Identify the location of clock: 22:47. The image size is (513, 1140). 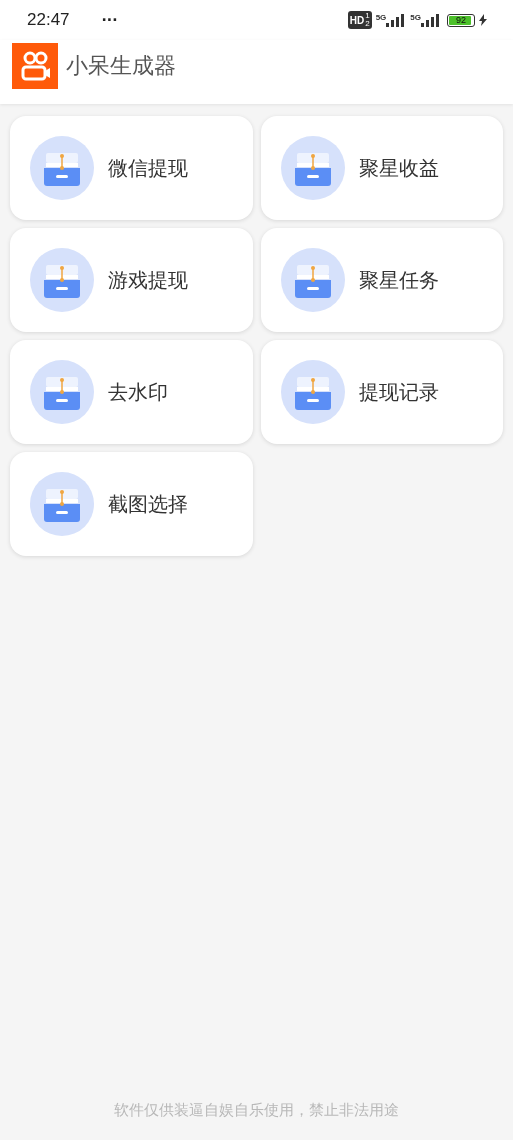
(48, 20).